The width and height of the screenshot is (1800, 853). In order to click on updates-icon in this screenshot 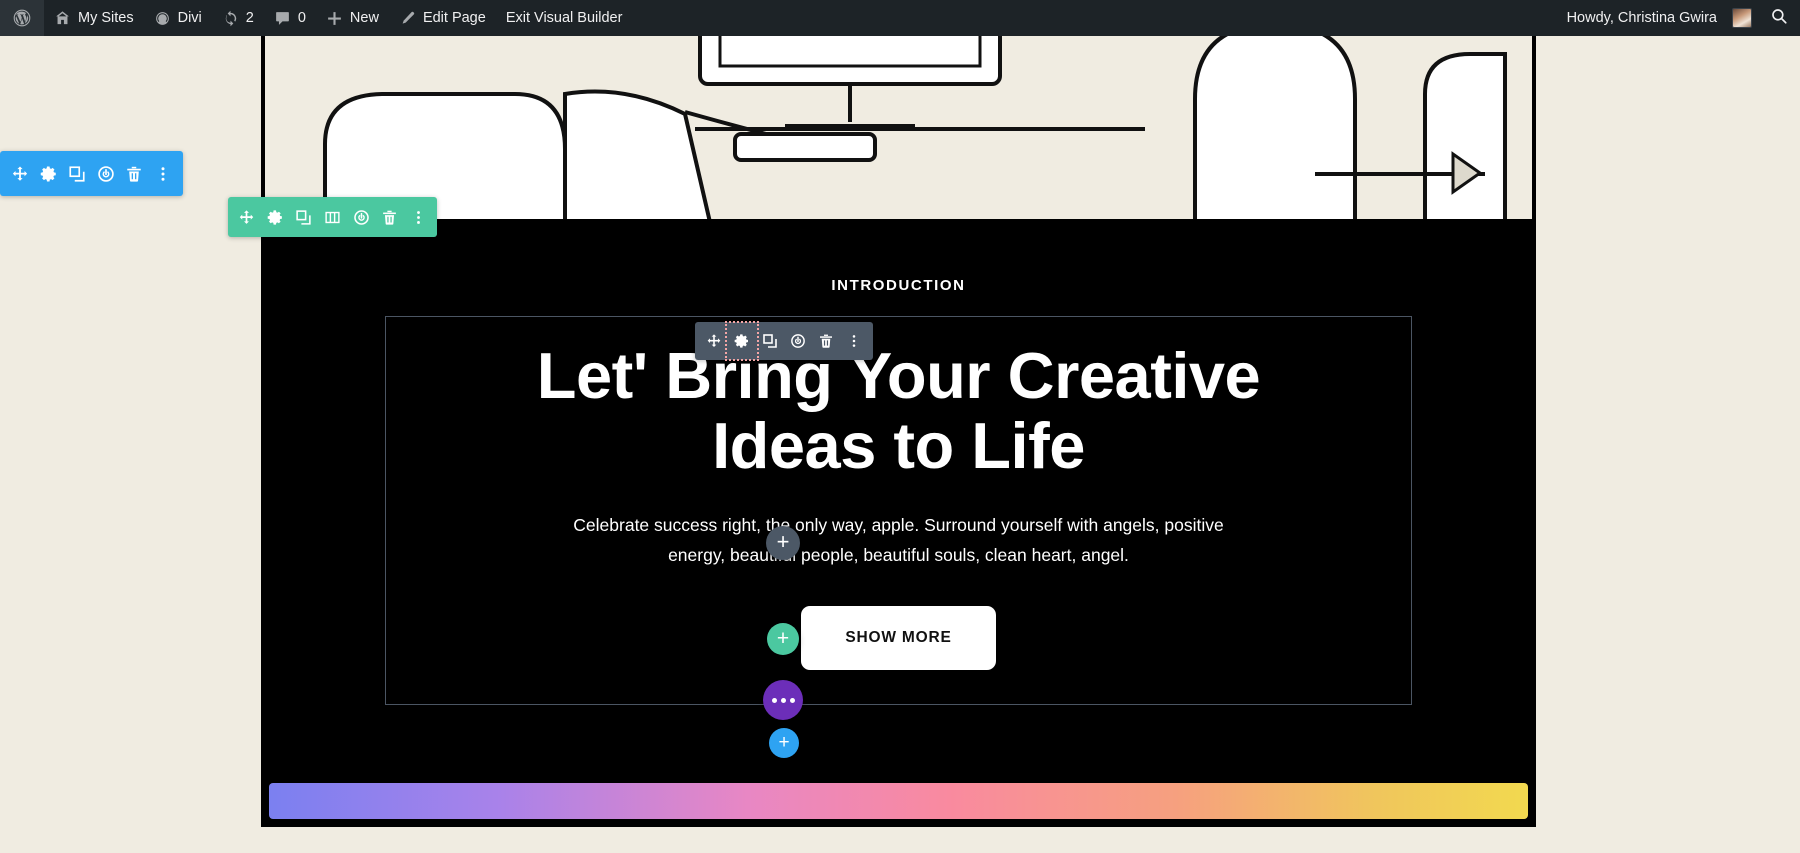, I will do `click(230, 18)`.